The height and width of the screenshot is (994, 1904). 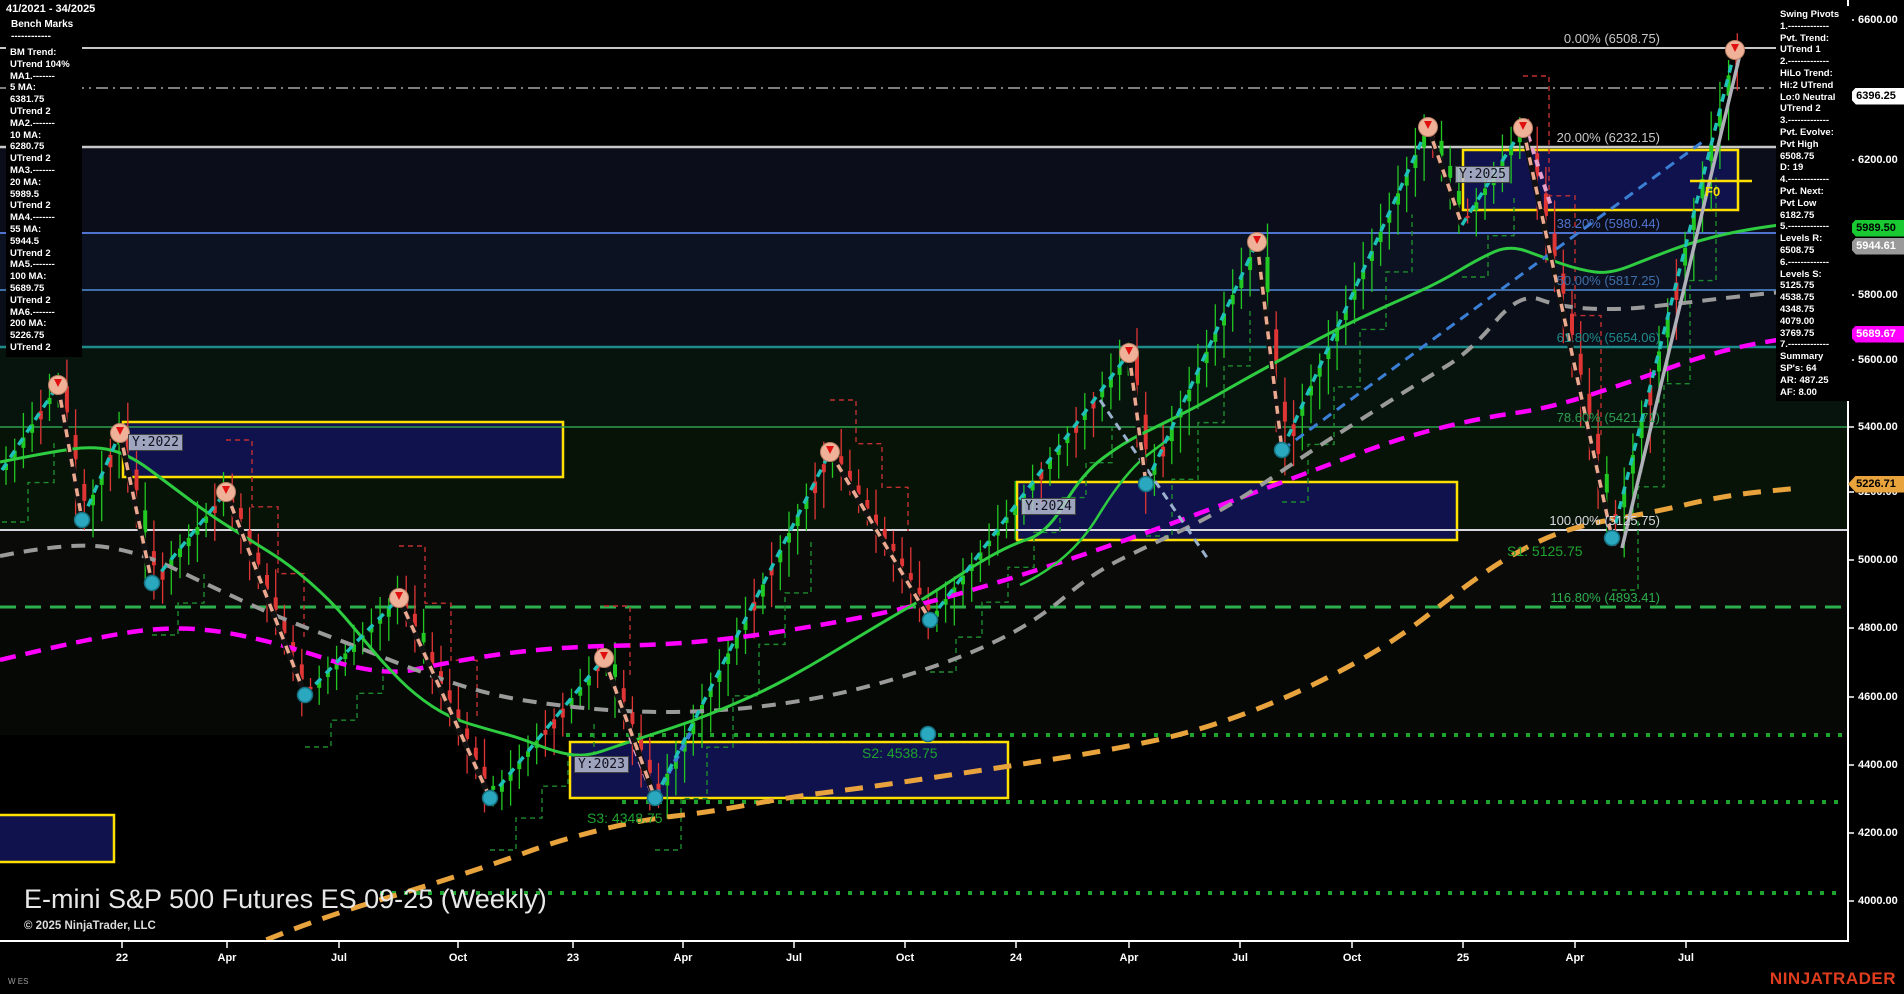 I want to click on svg-text: 100.00% (5125.75), so click(x=1604, y=520).